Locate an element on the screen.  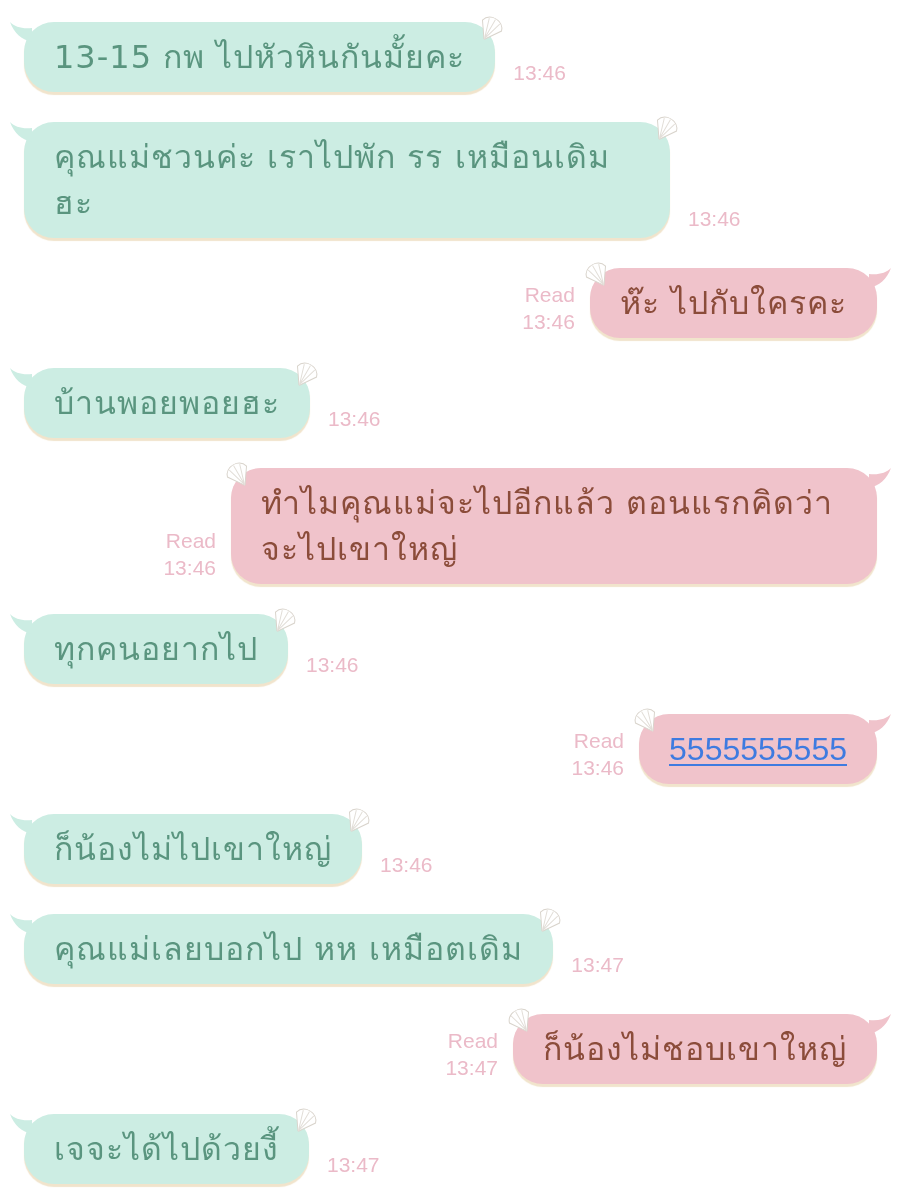
message-text: คุณแม่ชวนค่ะ เราไปพัก รร เหมือนเดิมฮะ is located at coordinates (332, 180).